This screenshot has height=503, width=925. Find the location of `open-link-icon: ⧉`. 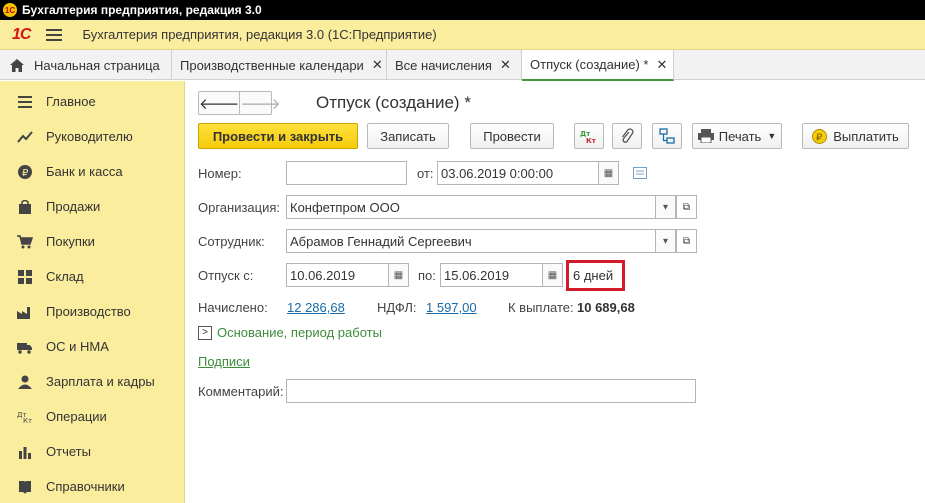

open-link-icon: ⧉ is located at coordinates (686, 241).